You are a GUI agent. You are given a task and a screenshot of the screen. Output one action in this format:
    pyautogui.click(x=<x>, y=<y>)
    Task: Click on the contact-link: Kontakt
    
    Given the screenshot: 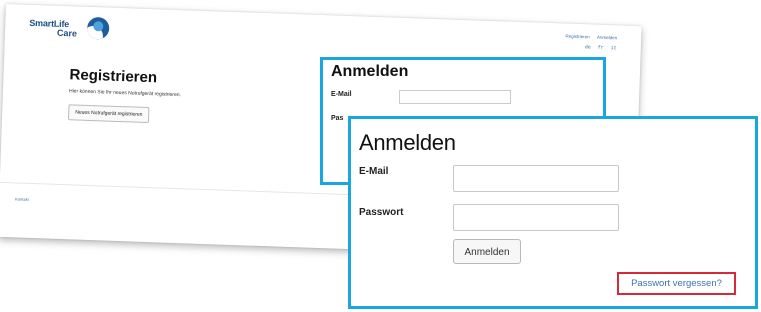 What is the action you would take?
    pyautogui.click(x=22, y=198)
    